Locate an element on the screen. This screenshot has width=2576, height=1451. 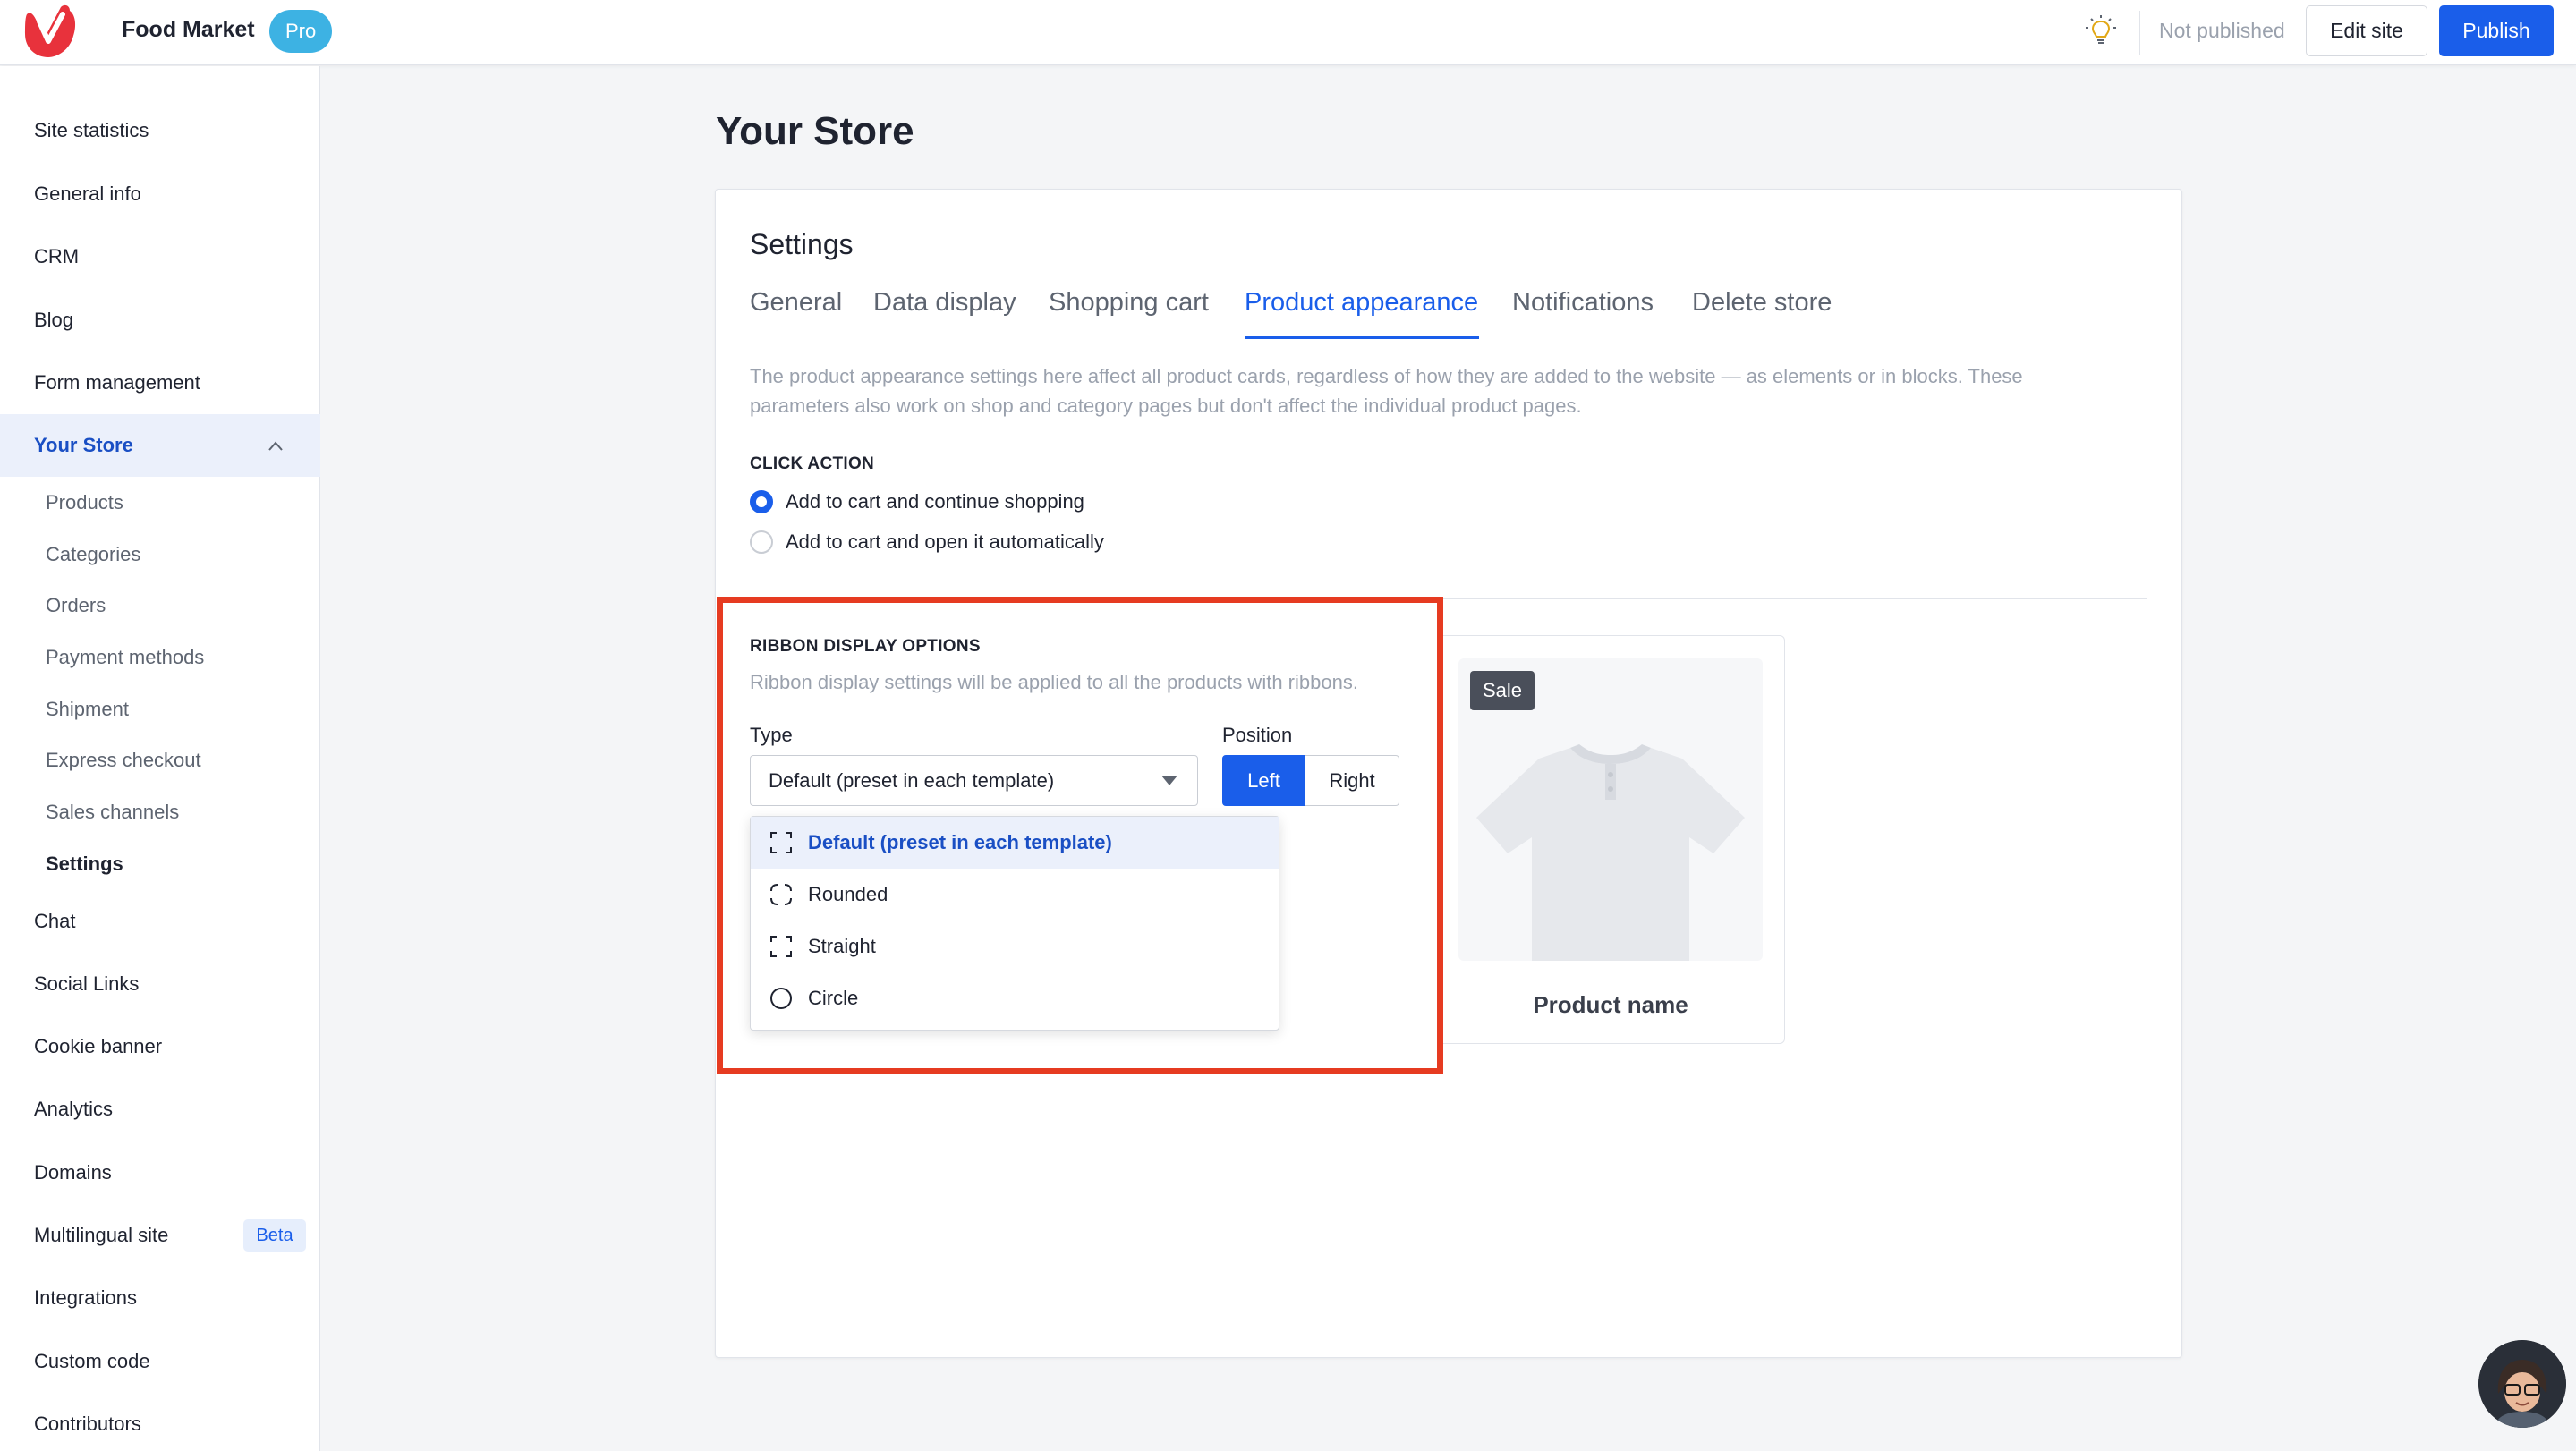
sidebar-item-your-store: Your Store is located at coordinates (160, 445).